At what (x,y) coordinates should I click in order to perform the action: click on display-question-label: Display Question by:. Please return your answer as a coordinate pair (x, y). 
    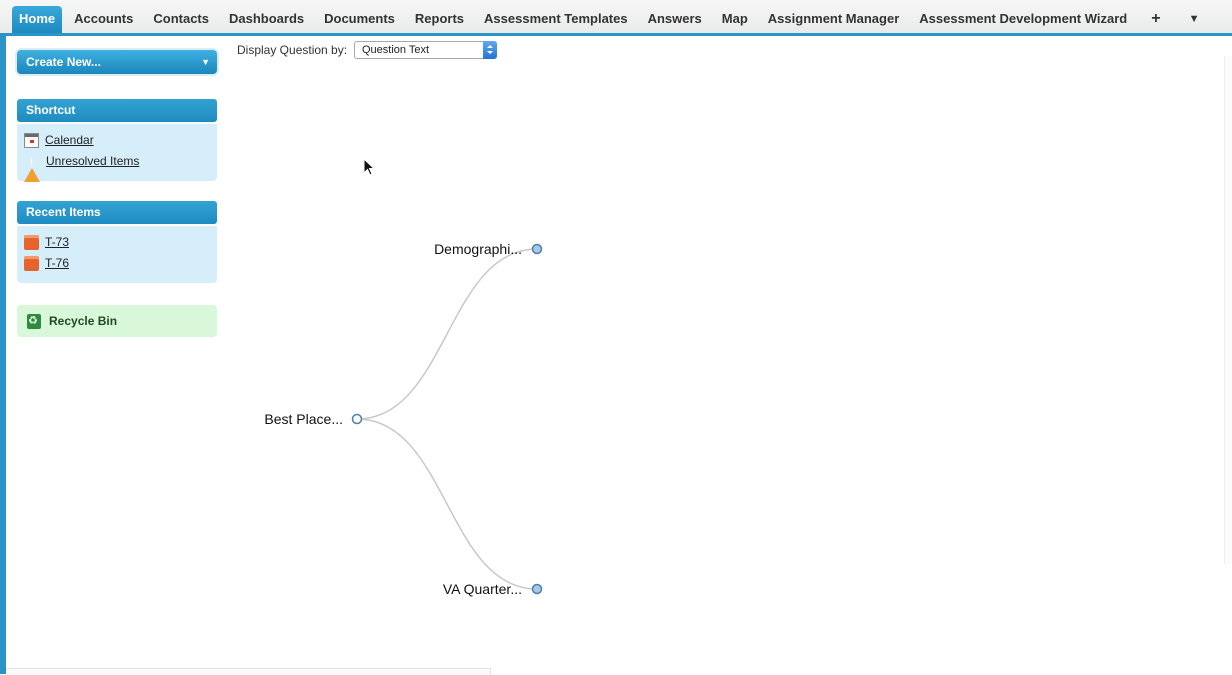
    Looking at the image, I should click on (292, 50).